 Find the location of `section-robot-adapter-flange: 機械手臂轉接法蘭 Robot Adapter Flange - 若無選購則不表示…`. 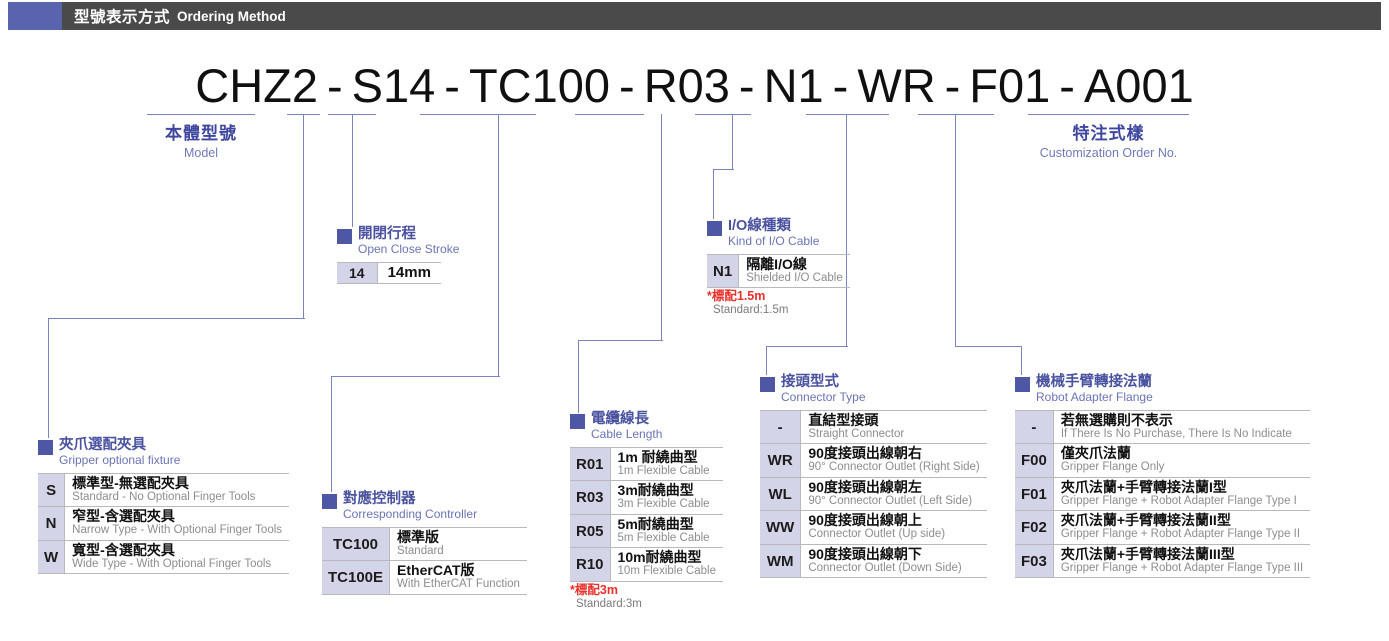

section-robot-adapter-flange: 機械手臂轉接法蘭 Robot Adapter Flange - 若無選購則不表示… is located at coordinates (1163, 476).